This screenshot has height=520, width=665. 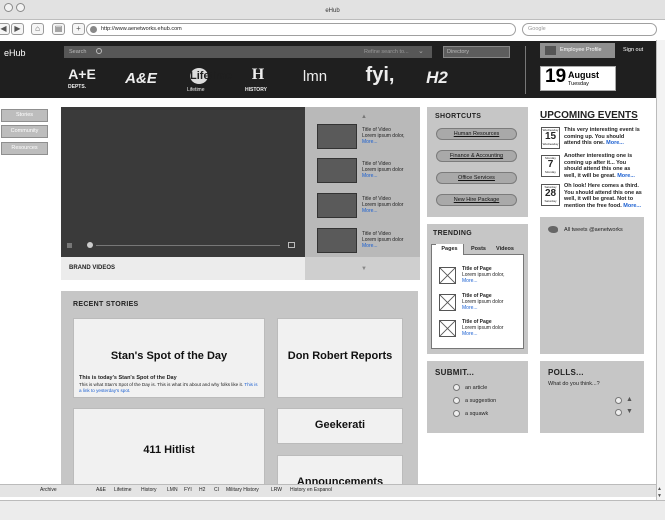 I want to click on submit-radio-article, so click(x=456, y=387).